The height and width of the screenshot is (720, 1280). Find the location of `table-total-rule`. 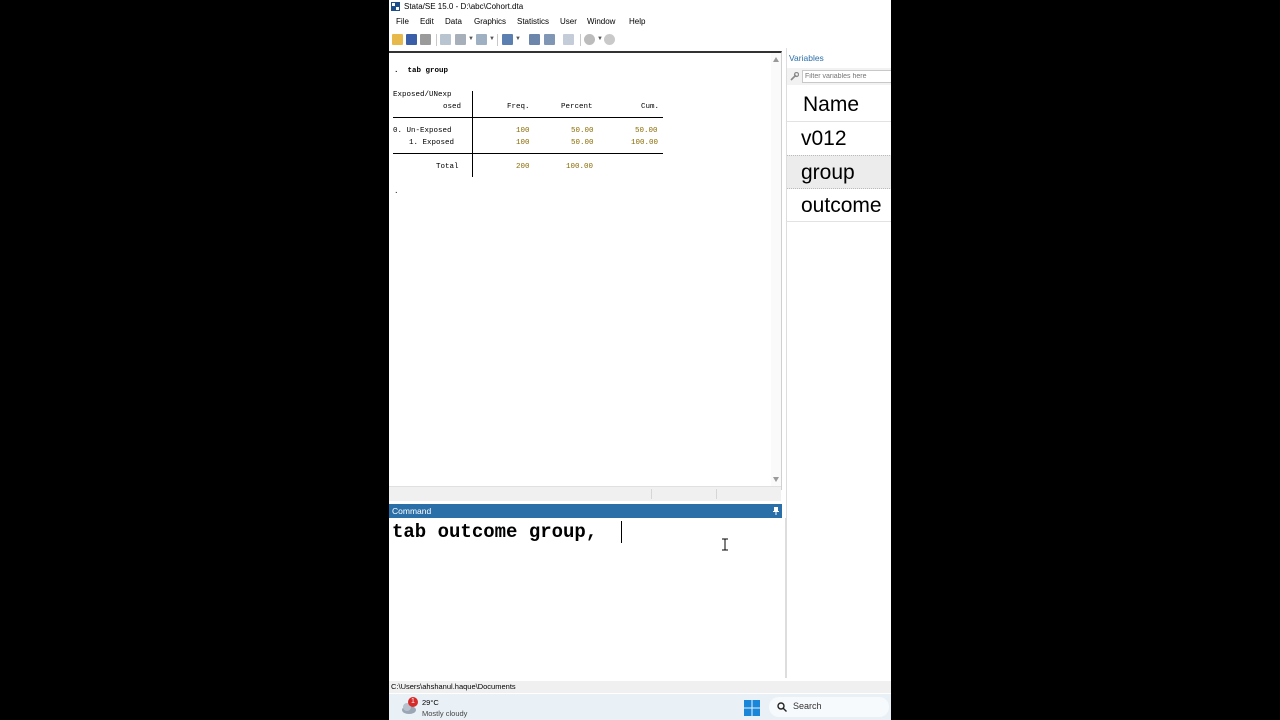

table-total-rule is located at coordinates (528, 153).